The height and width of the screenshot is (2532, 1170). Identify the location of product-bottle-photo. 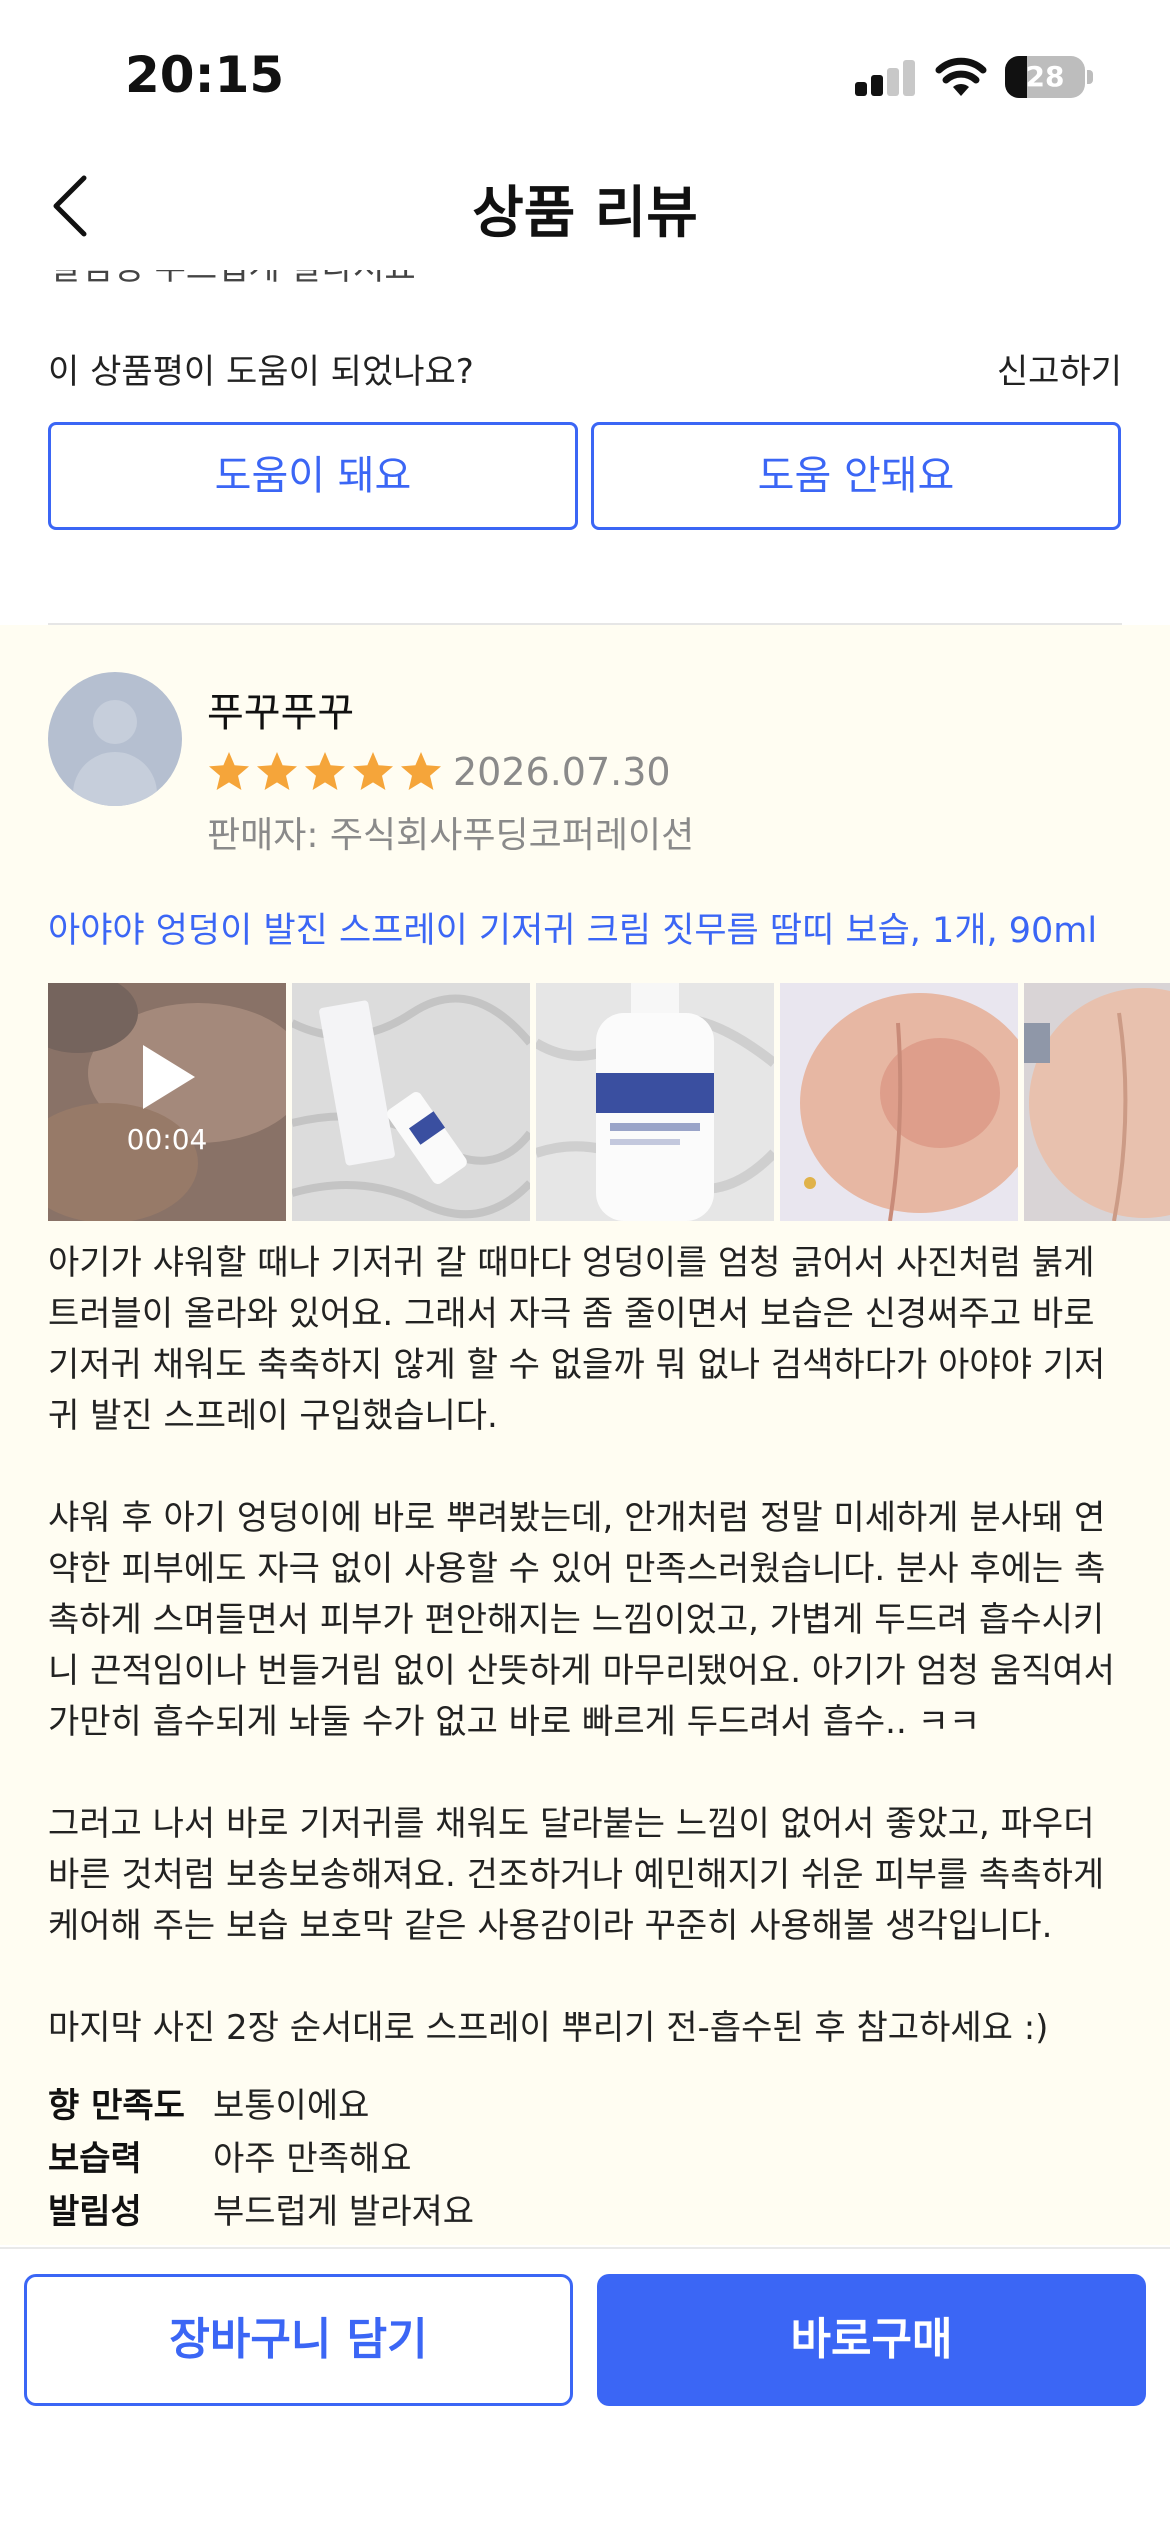
(655, 1102).